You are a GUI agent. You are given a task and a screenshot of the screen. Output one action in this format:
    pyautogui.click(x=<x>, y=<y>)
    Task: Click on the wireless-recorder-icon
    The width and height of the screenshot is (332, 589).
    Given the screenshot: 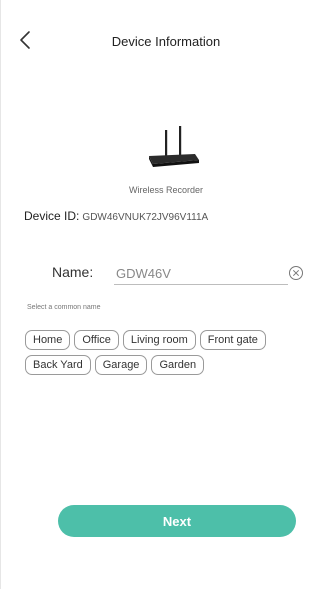 What is the action you would take?
    pyautogui.click(x=173, y=145)
    